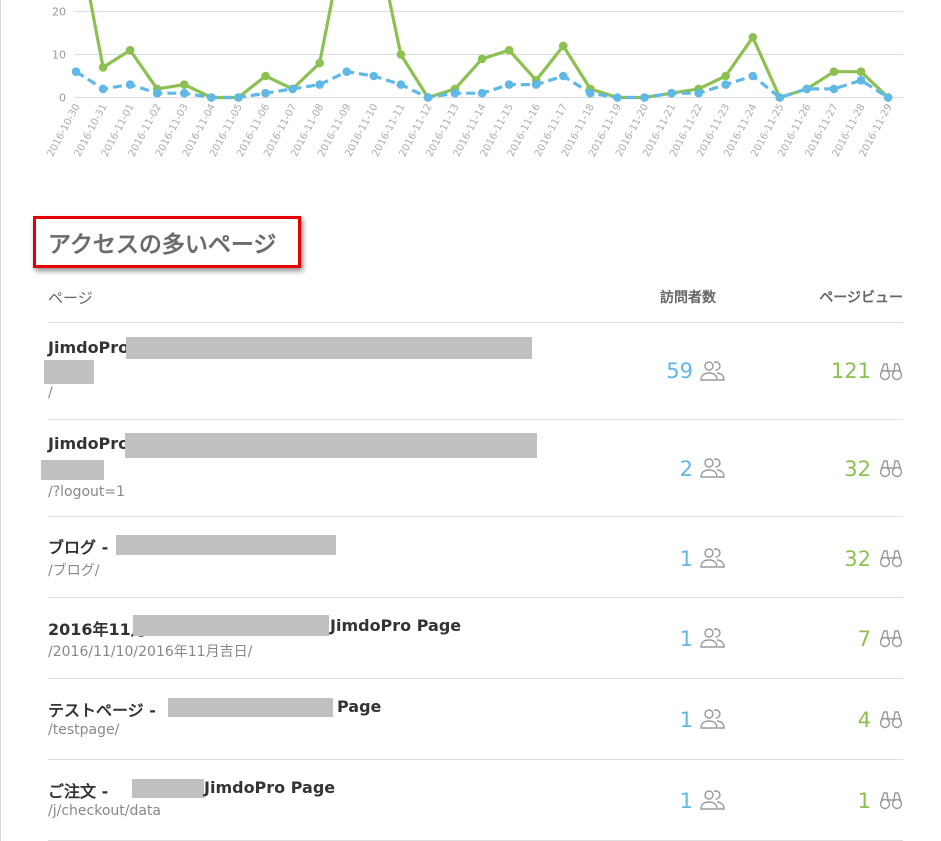 The width and height of the screenshot is (941, 841). What do you see at coordinates (102, 709) in the screenshot?
I see `page-title: テストページ -` at bounding box center [102, 709].